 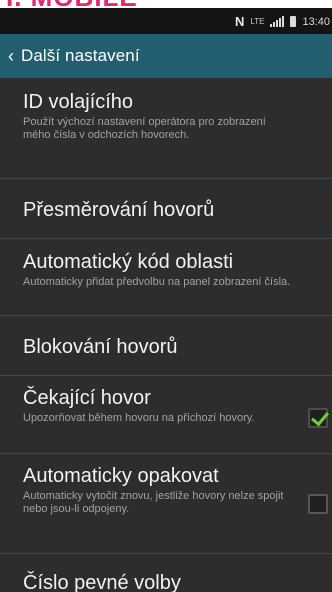 I want to click on checkmark-icon, so click(x=320, y=417).